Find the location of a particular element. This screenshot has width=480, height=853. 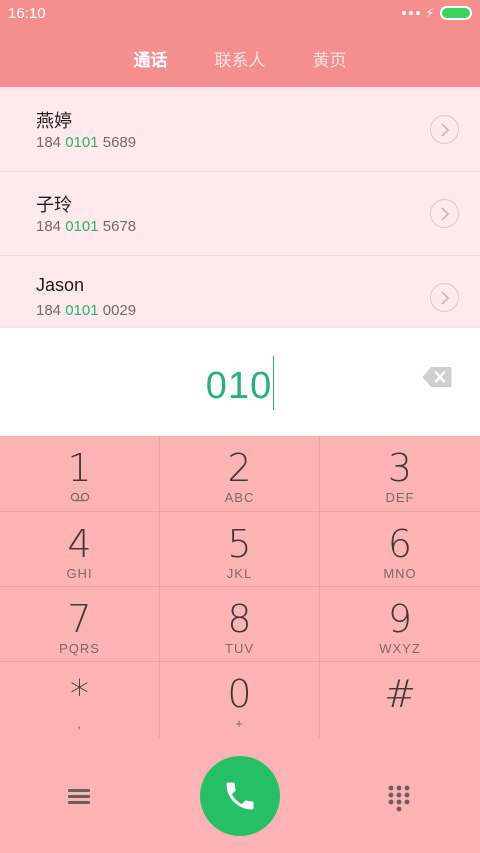

tab-contacts: 联系人 is located at coordinates (240, 58).